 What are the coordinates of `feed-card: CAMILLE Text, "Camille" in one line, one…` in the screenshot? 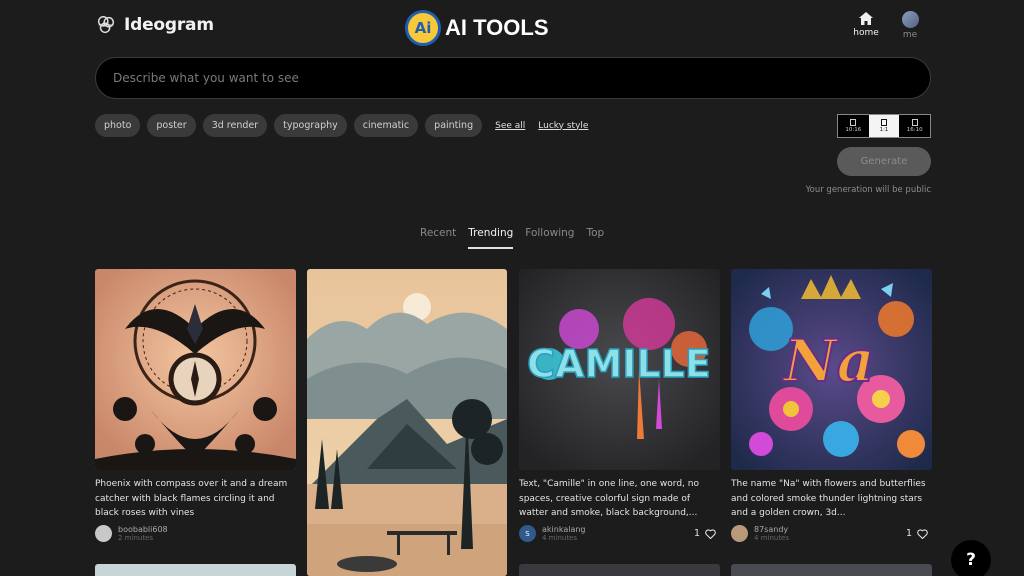 It's located at (619, 405).